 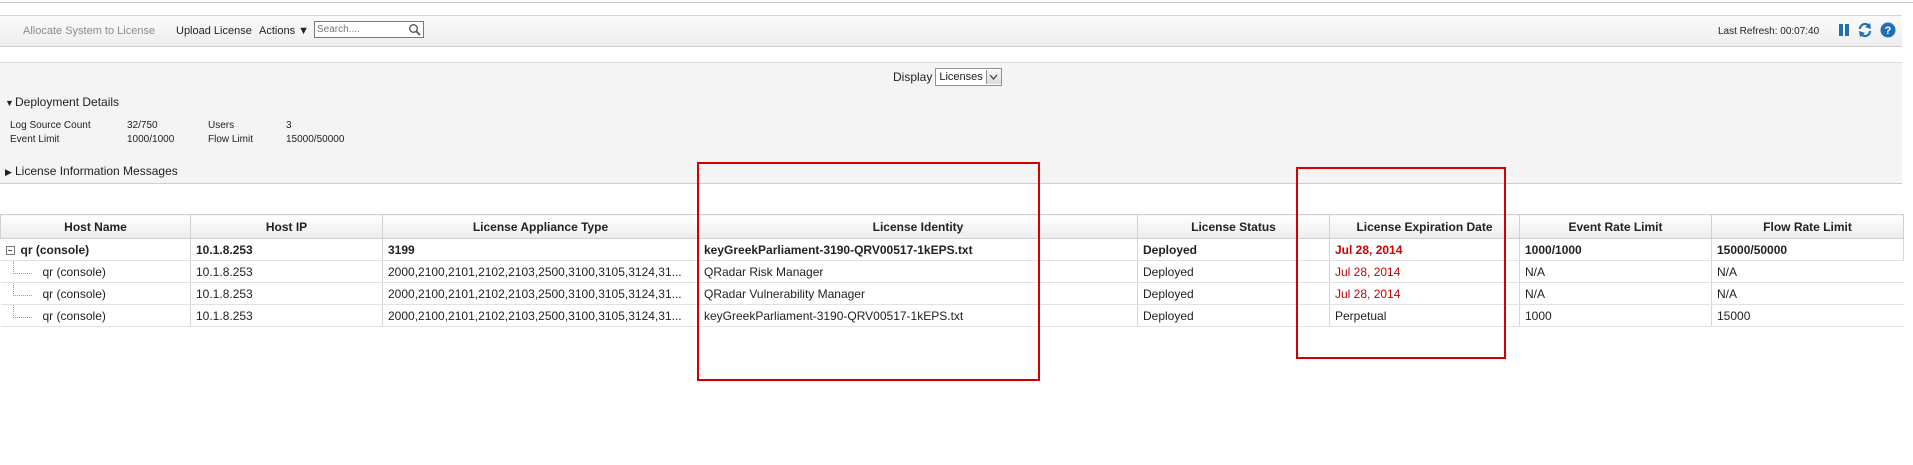 What do you see at coordinates (1615, 226) in the screenshot?
I see `col-event-rate-limit: Event Rate Limit` at bounding box center [1615, 226].